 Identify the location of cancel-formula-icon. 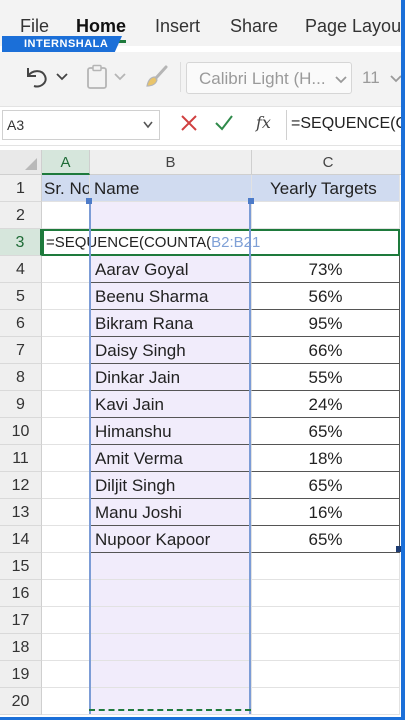
(189, 123).